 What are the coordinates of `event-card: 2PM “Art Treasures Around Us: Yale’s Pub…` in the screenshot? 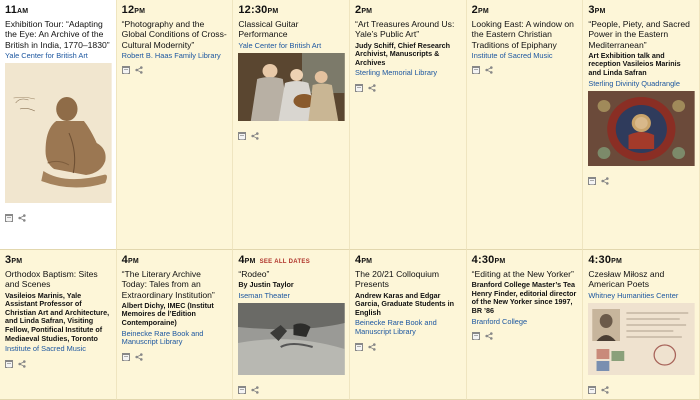 It's located at (408, 125).